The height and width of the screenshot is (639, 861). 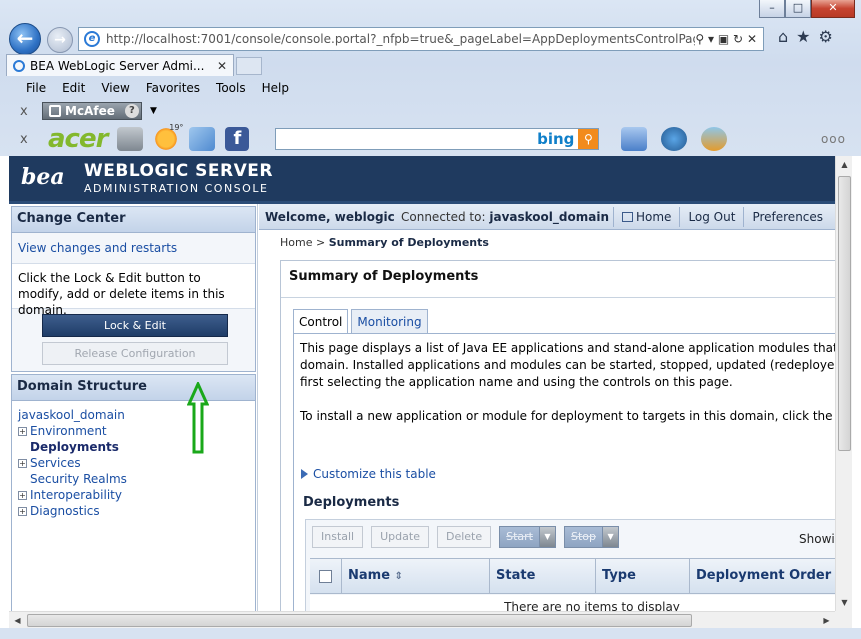 I want to click on tree-item-environment: + Environment, so click(x=136, y=431).